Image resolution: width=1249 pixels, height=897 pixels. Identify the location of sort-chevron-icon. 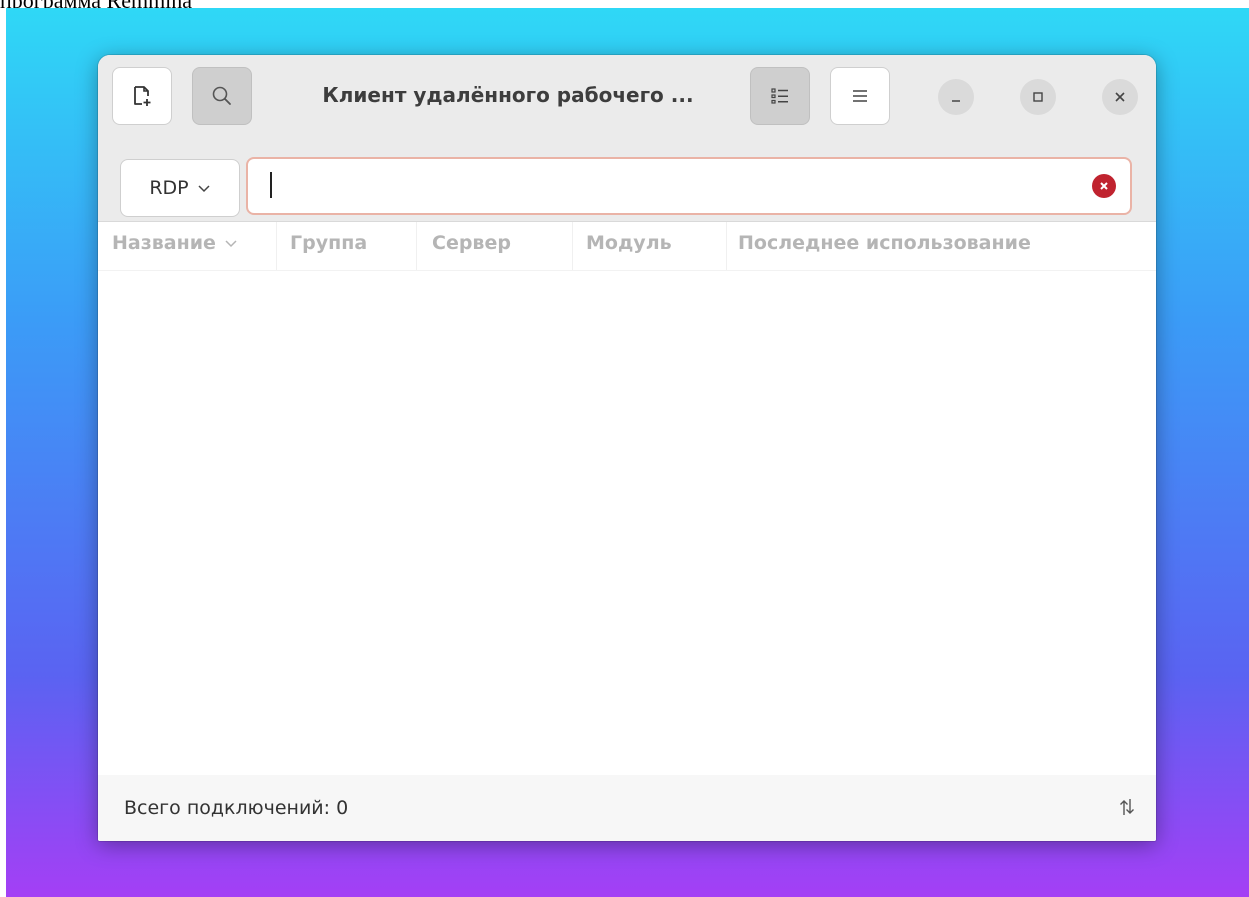
(231, 244).